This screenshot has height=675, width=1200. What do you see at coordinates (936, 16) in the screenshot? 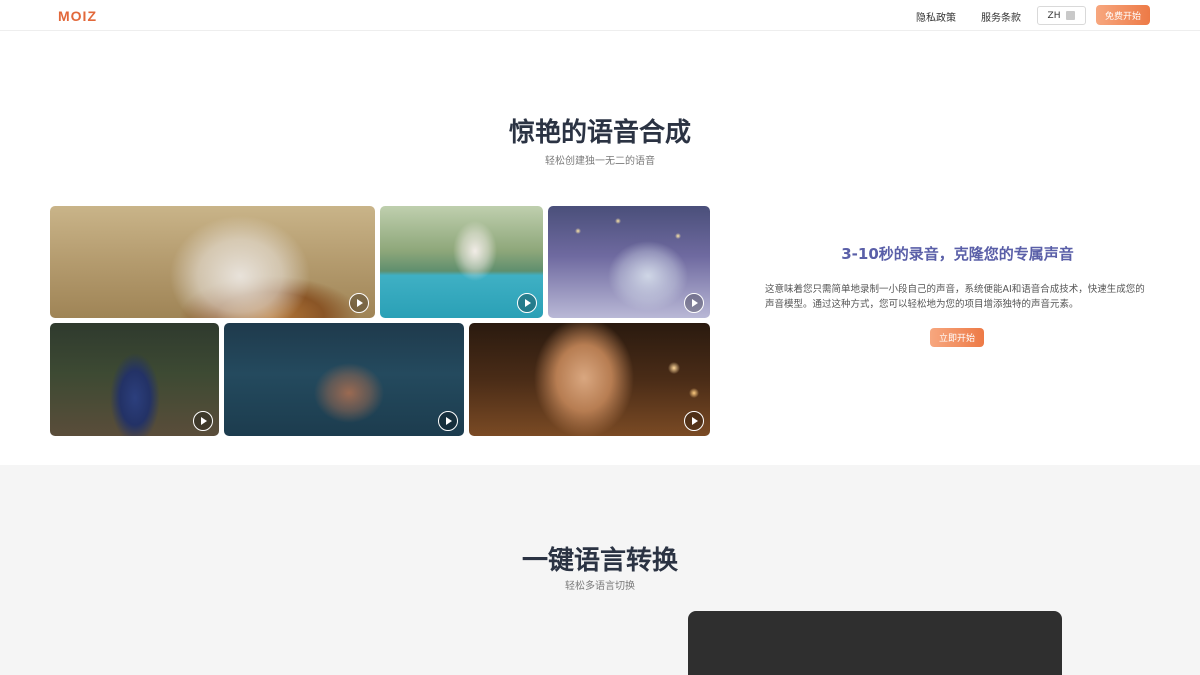
I see `nav-privacy-link: 隐私政策` at bounding box center [936, 16].